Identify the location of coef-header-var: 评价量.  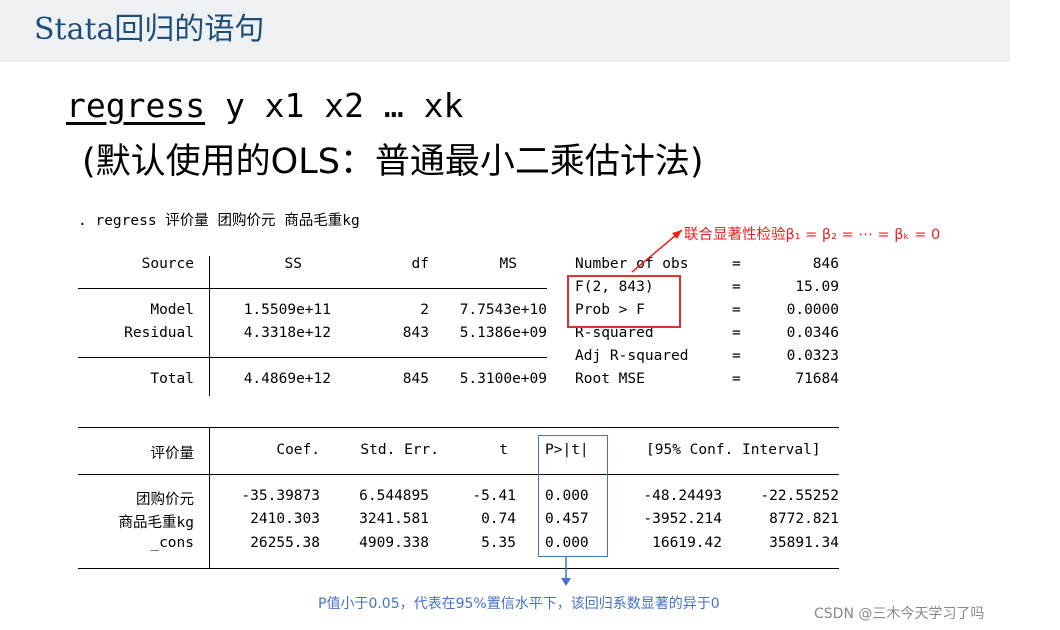
(172, 454).